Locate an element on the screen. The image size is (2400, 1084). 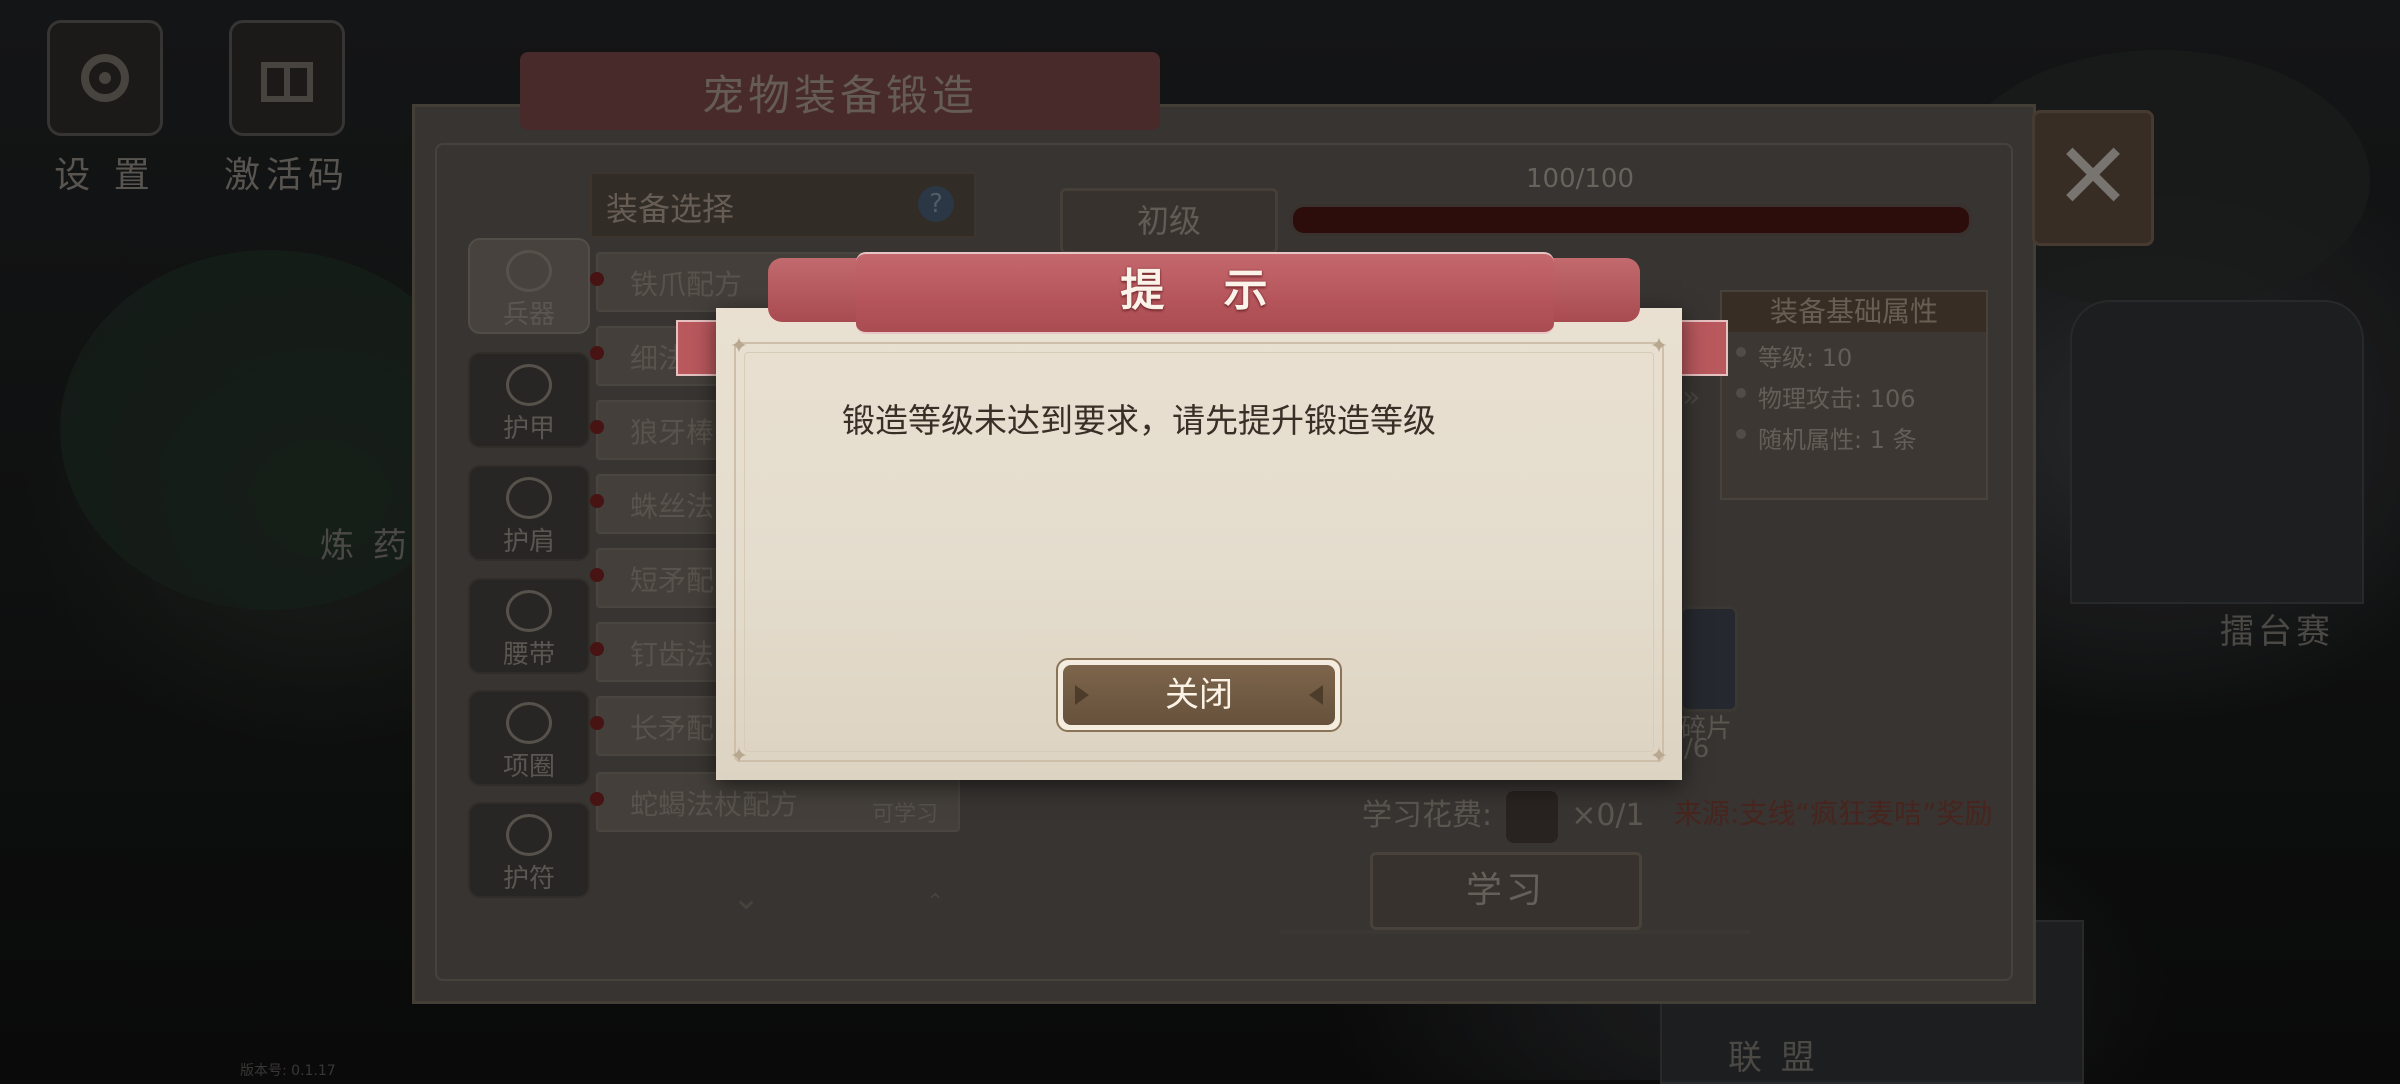
dialog-close-button-face: 关闭 is located at coordinates (1199, 695).